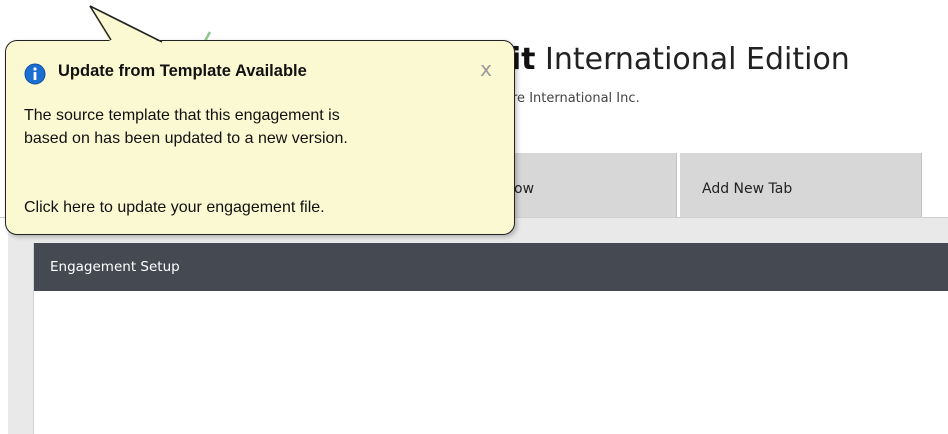 The image size is (948, 434). I want to click on tab-label: ow, so click(524, 189).